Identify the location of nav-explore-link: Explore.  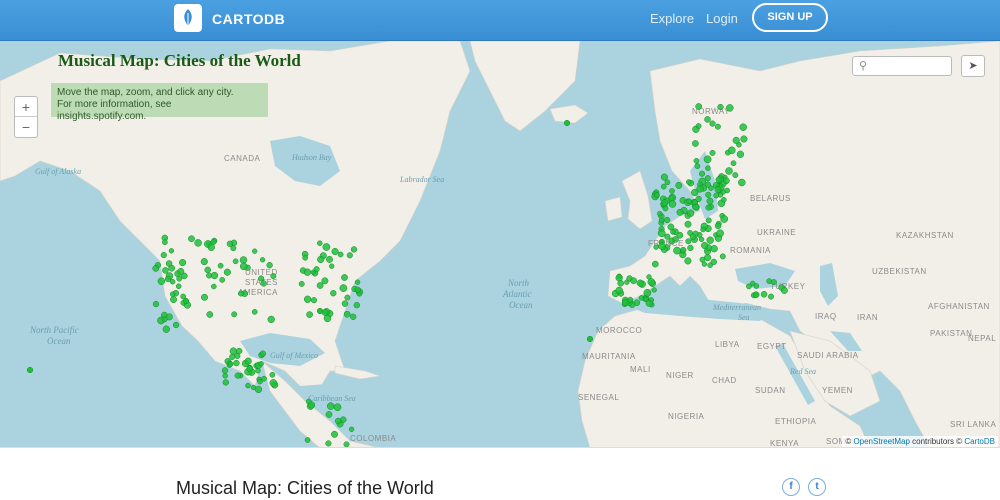
(672, 18).